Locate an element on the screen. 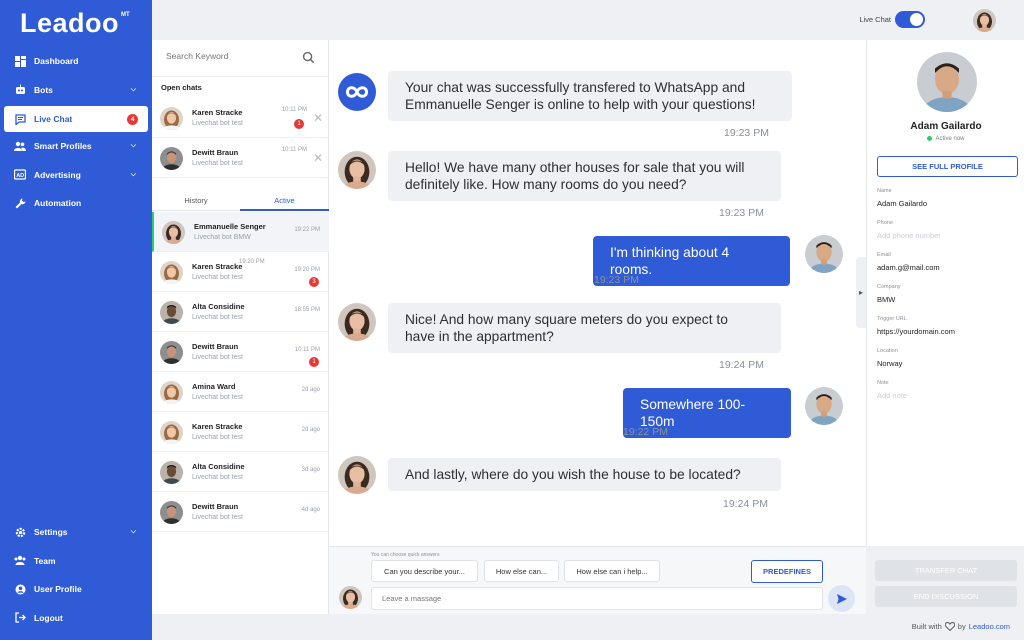  end-discussion-button: END DISCUSSION is located at coordinates (946, 596).